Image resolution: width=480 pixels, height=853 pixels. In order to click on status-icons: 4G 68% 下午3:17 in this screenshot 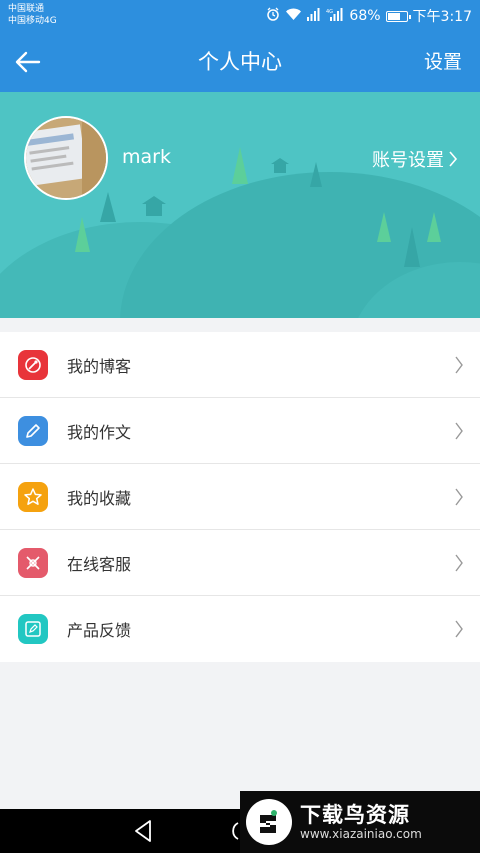, I will do `click(369, 16)`.